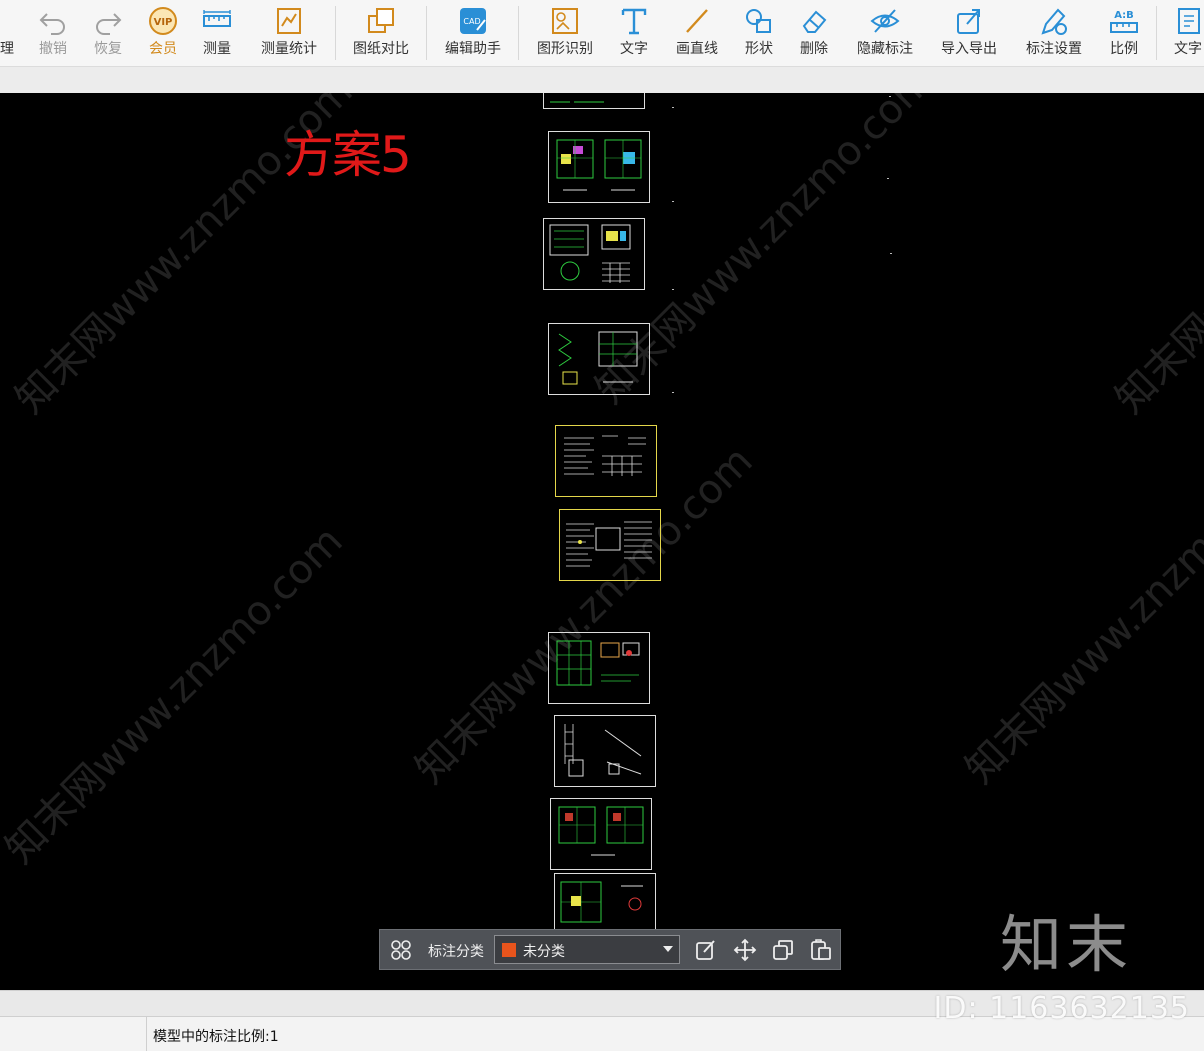 This screenshot has width=1204, height=1051. What do you see at coordinates (348, 155) in the screenshot?
I see `scheme-title: 方案5` at bounding box center [348, 155].